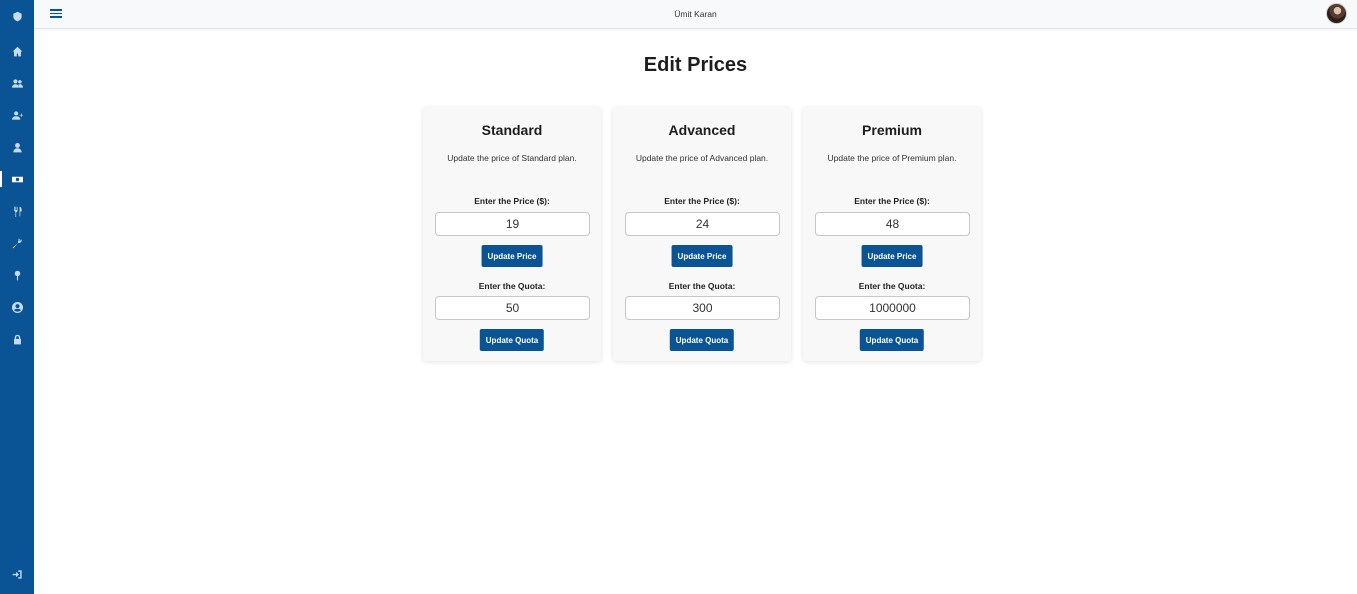 The image size is (1357, 594). I want to click on plan-description: Update the price of Premium plan., so click(892, 158).